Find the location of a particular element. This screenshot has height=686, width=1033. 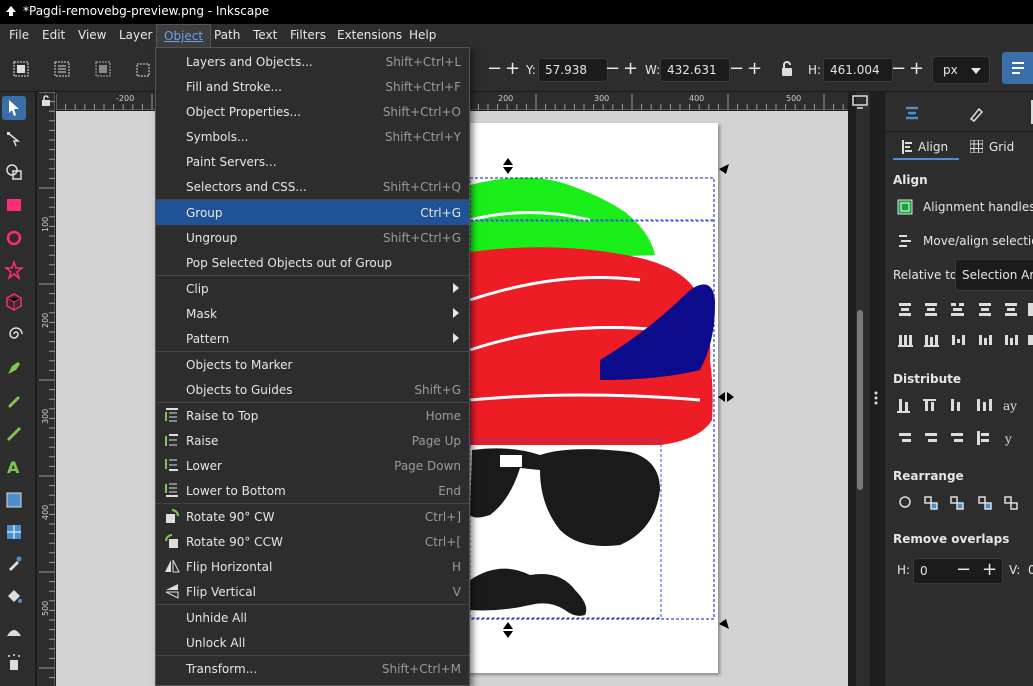

menu-item-group: Group Ctrl+G is located at coordinates (312, 212).